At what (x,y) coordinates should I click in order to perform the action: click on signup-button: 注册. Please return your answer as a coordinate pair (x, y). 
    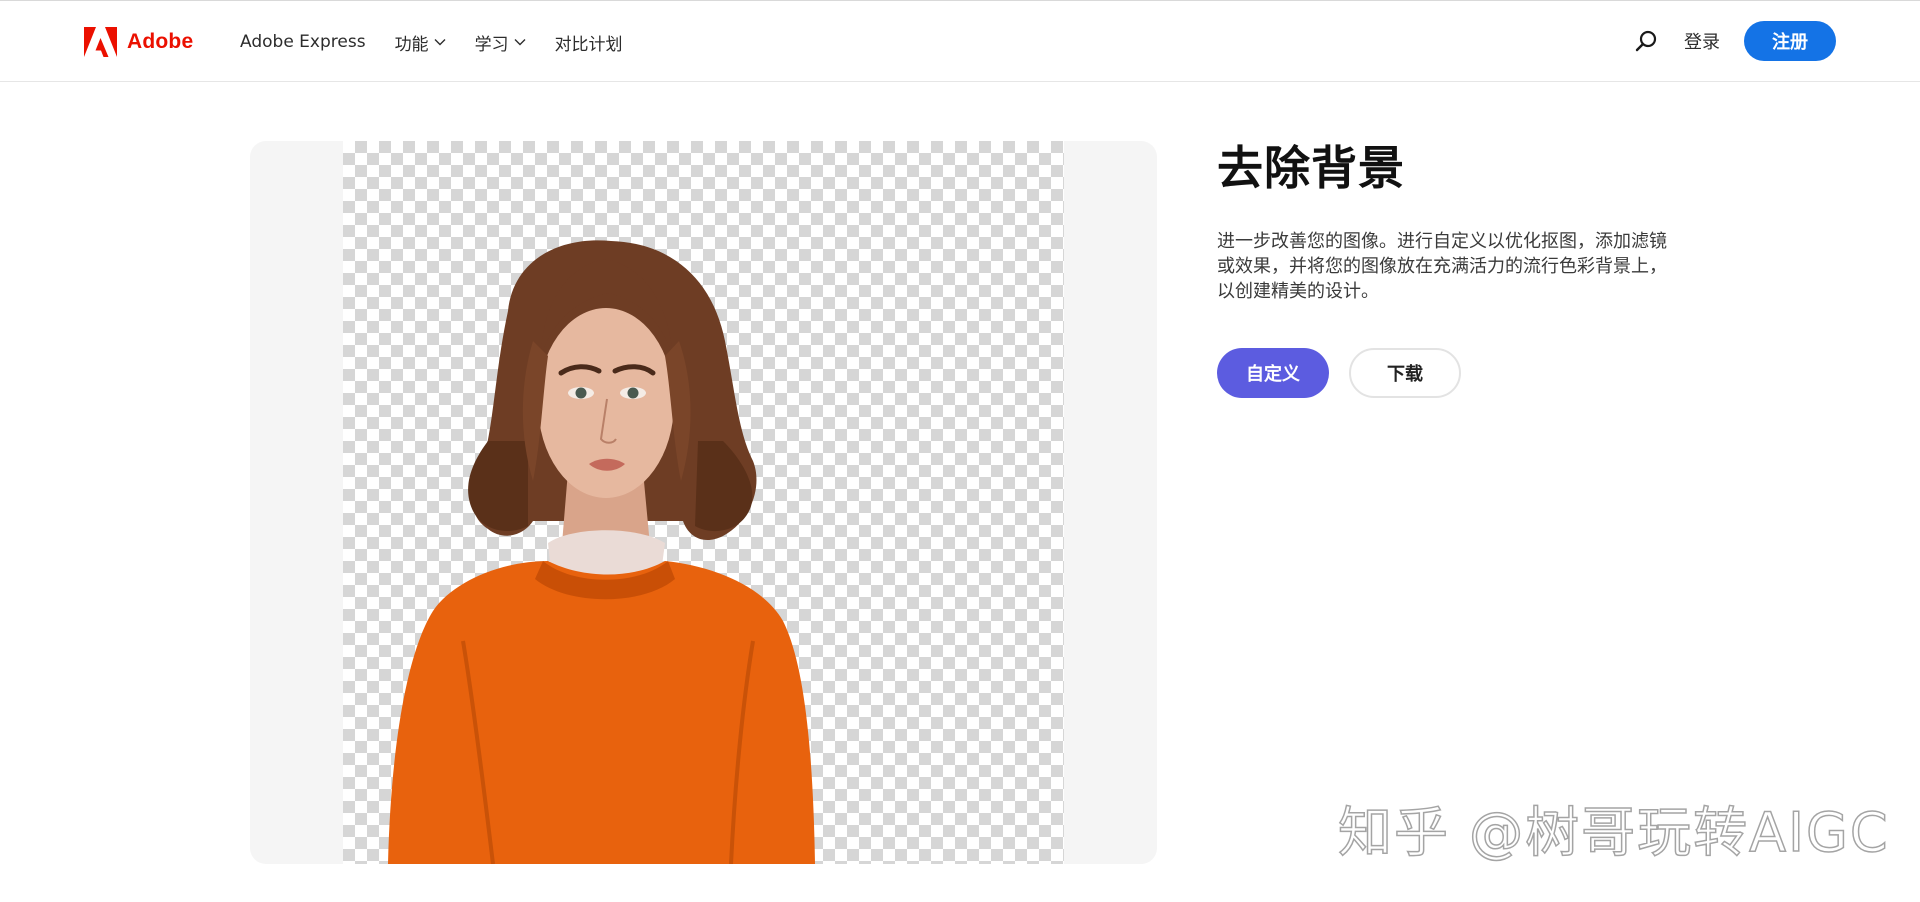
    Looking at the image, I should click on (1790, 41).